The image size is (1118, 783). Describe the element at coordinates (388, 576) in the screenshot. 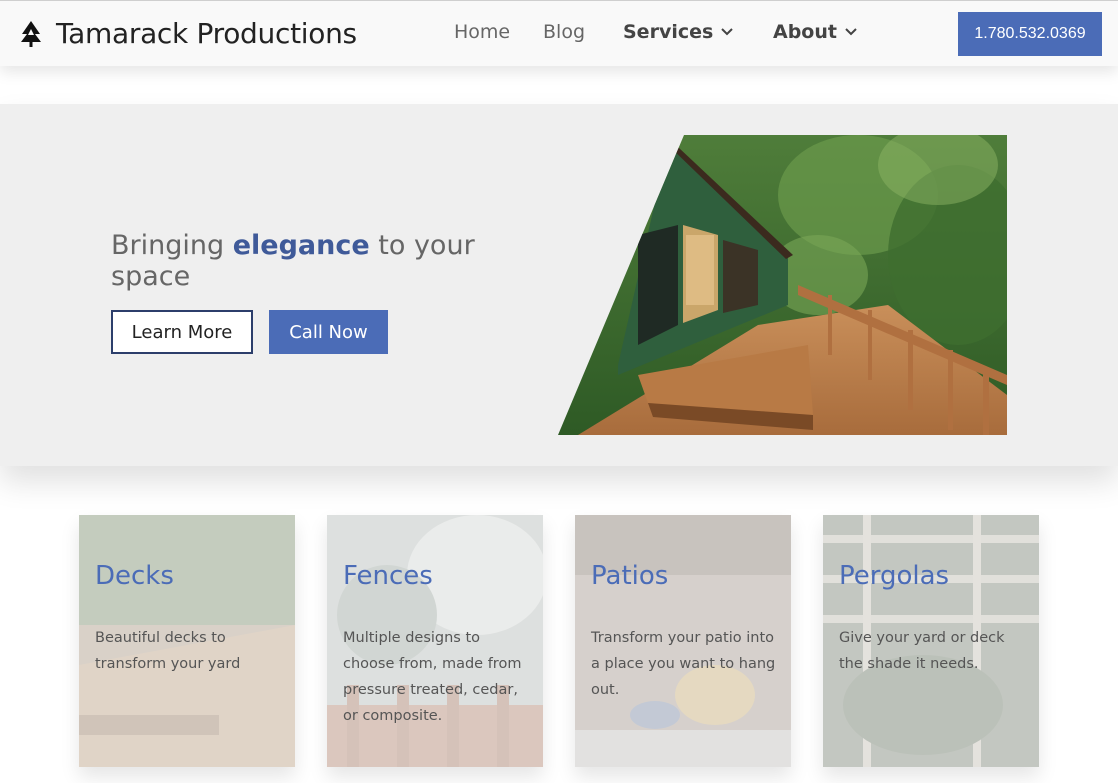

I see `card-title: Fences` at that location.